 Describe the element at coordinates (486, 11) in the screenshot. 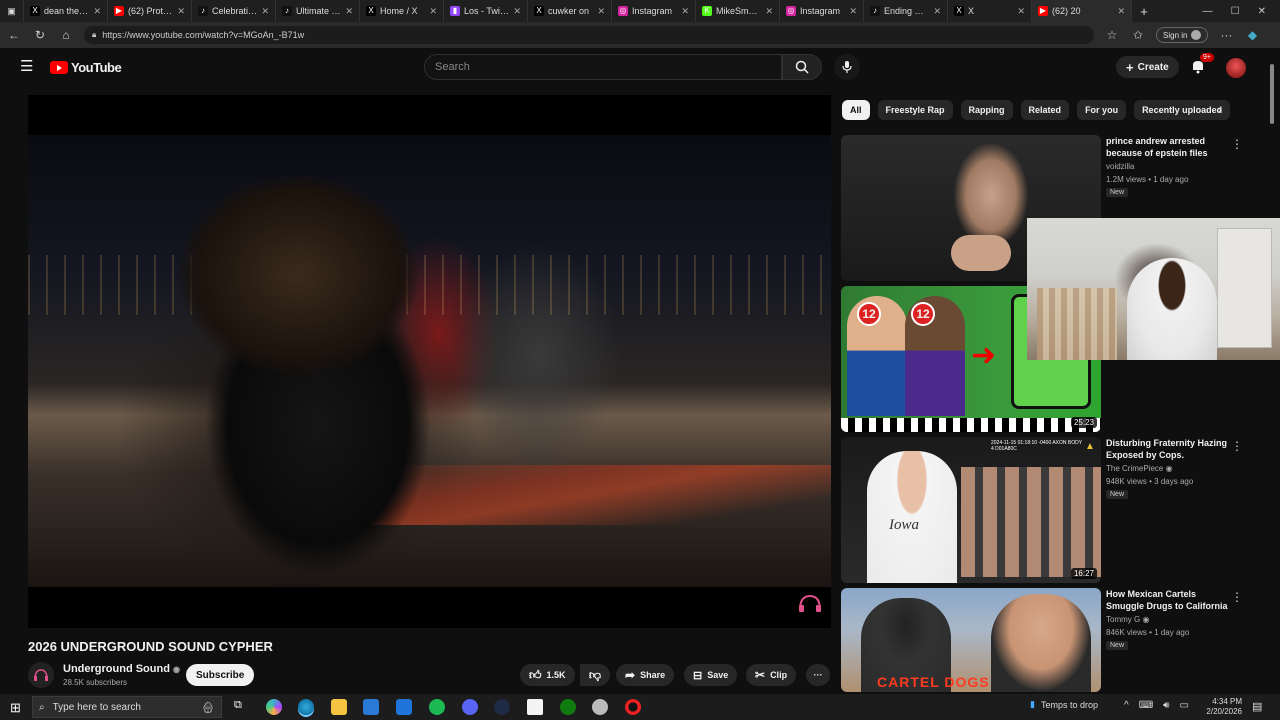

I see `browser-tab: ▮ Los - Twitch ✕` at that location.